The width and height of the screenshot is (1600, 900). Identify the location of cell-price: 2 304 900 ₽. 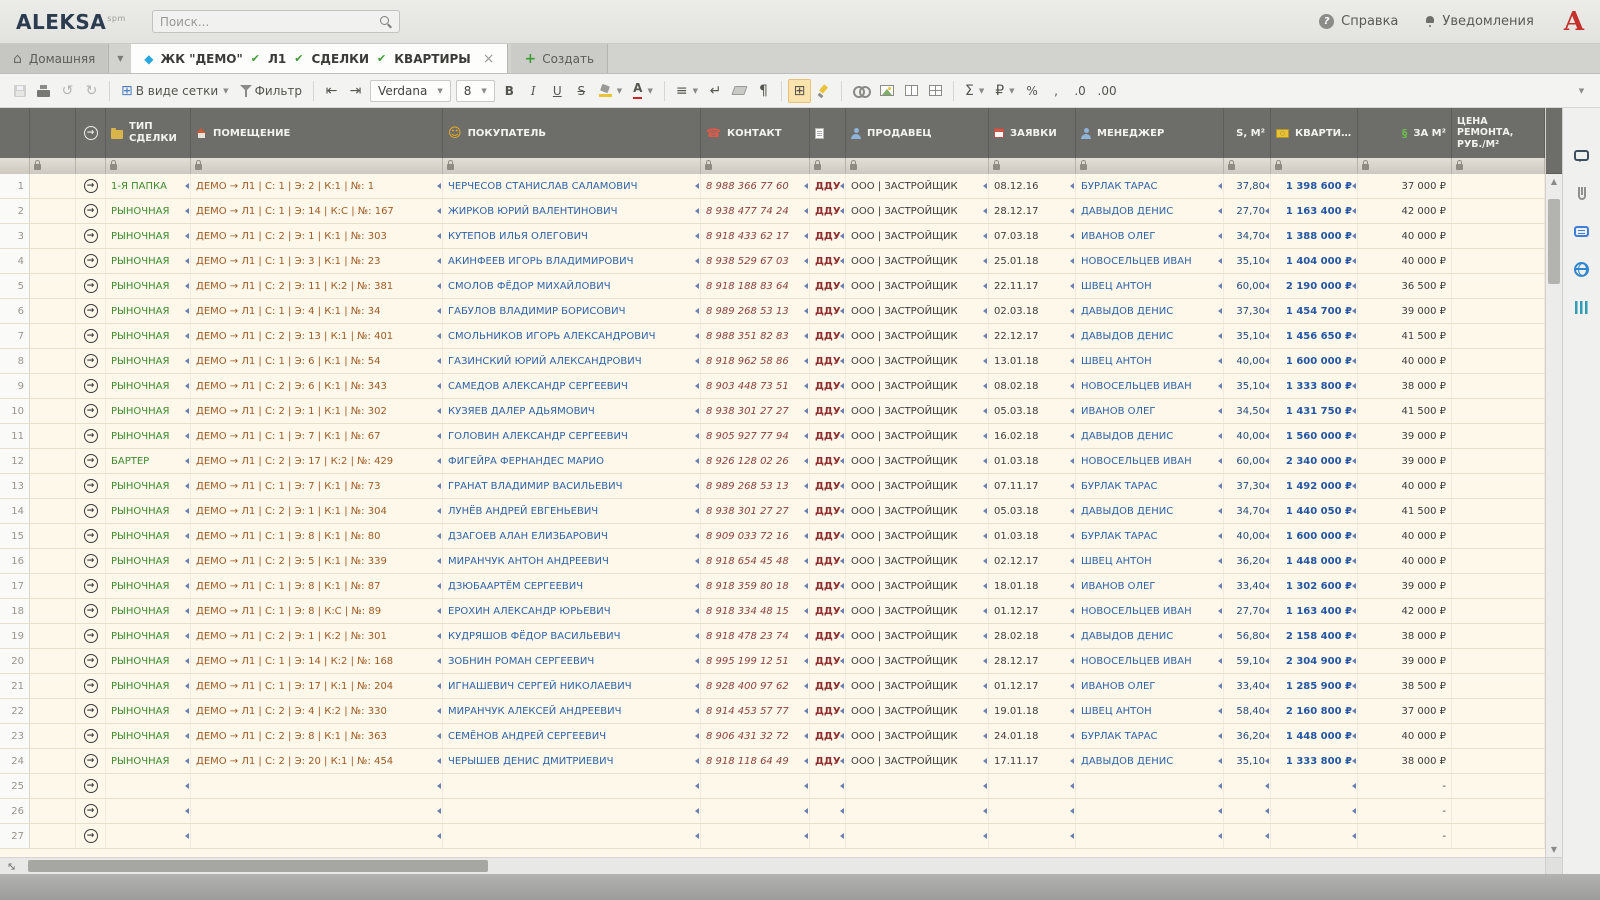
(1314, 661).